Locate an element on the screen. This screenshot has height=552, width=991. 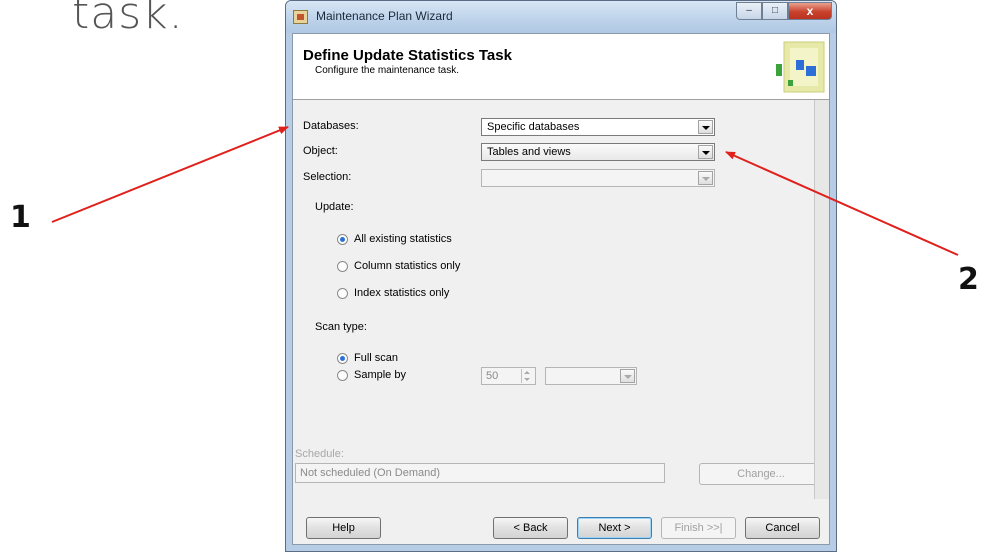
back-button: < Back is located at coordinates (530, 528).